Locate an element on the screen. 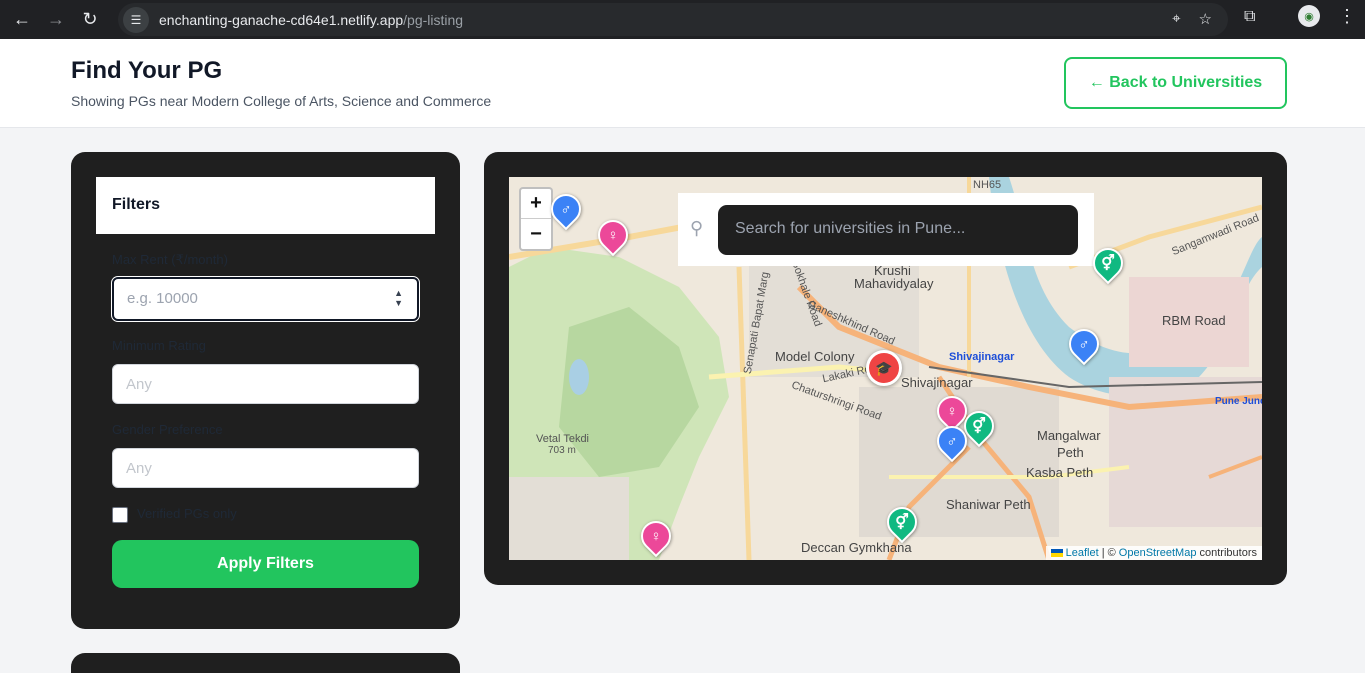 This screenshot has width=1365, height=673. map-label-nh65: NH65 is located at coordinates (987, 185).